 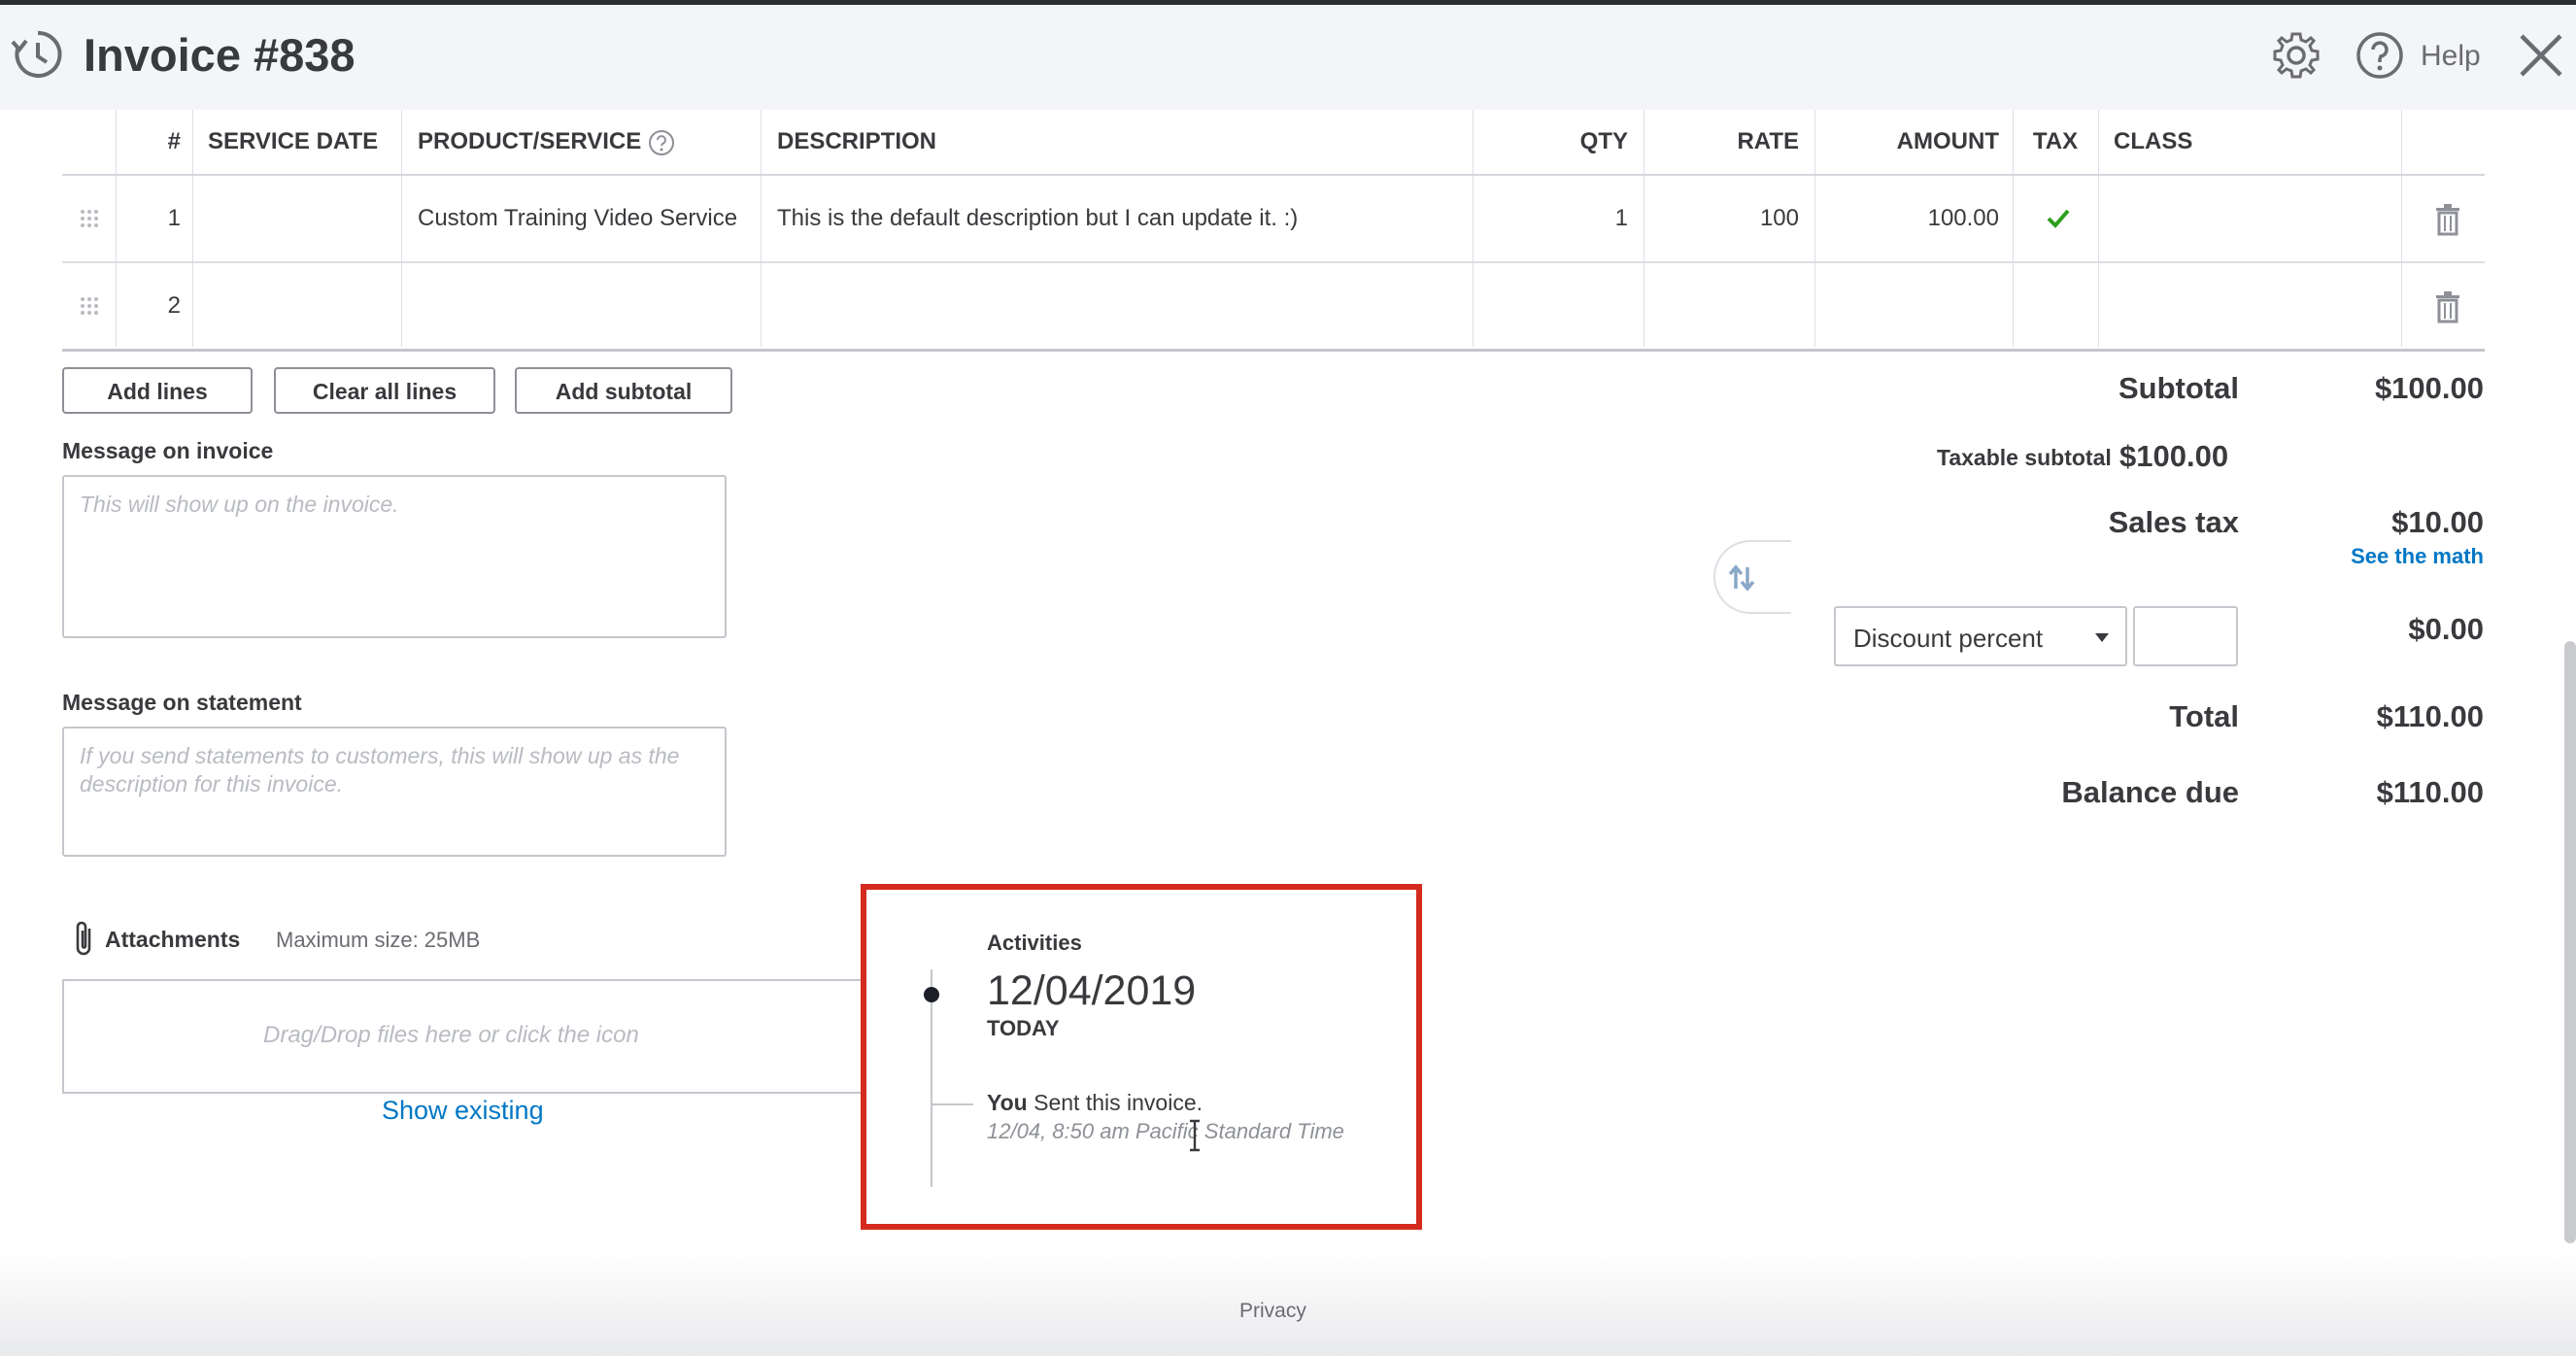 I want to click on clear-all-lines-button: Clear all lines, so click(x=384, y=390).